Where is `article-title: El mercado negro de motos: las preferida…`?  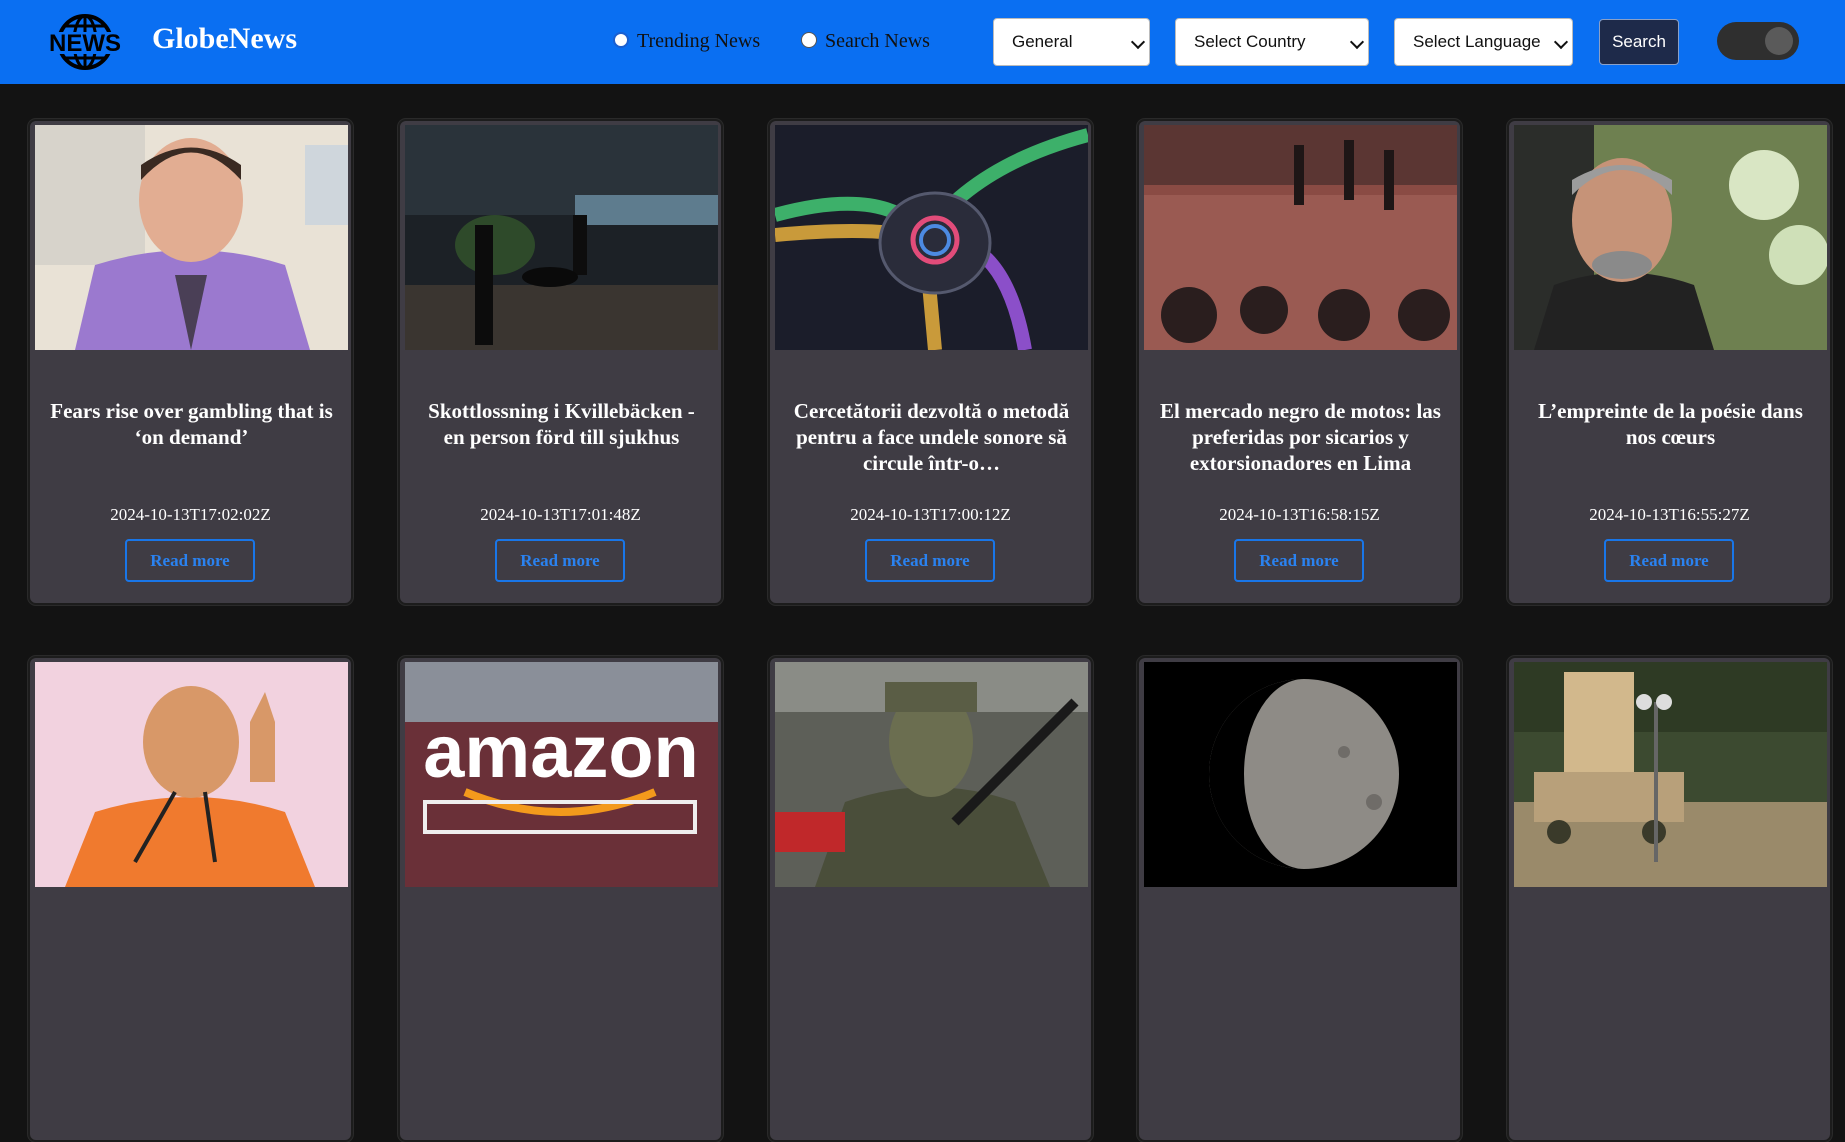
article-title: El mercado negro de motos: las preferida… is located at coordinates (1300, 437).